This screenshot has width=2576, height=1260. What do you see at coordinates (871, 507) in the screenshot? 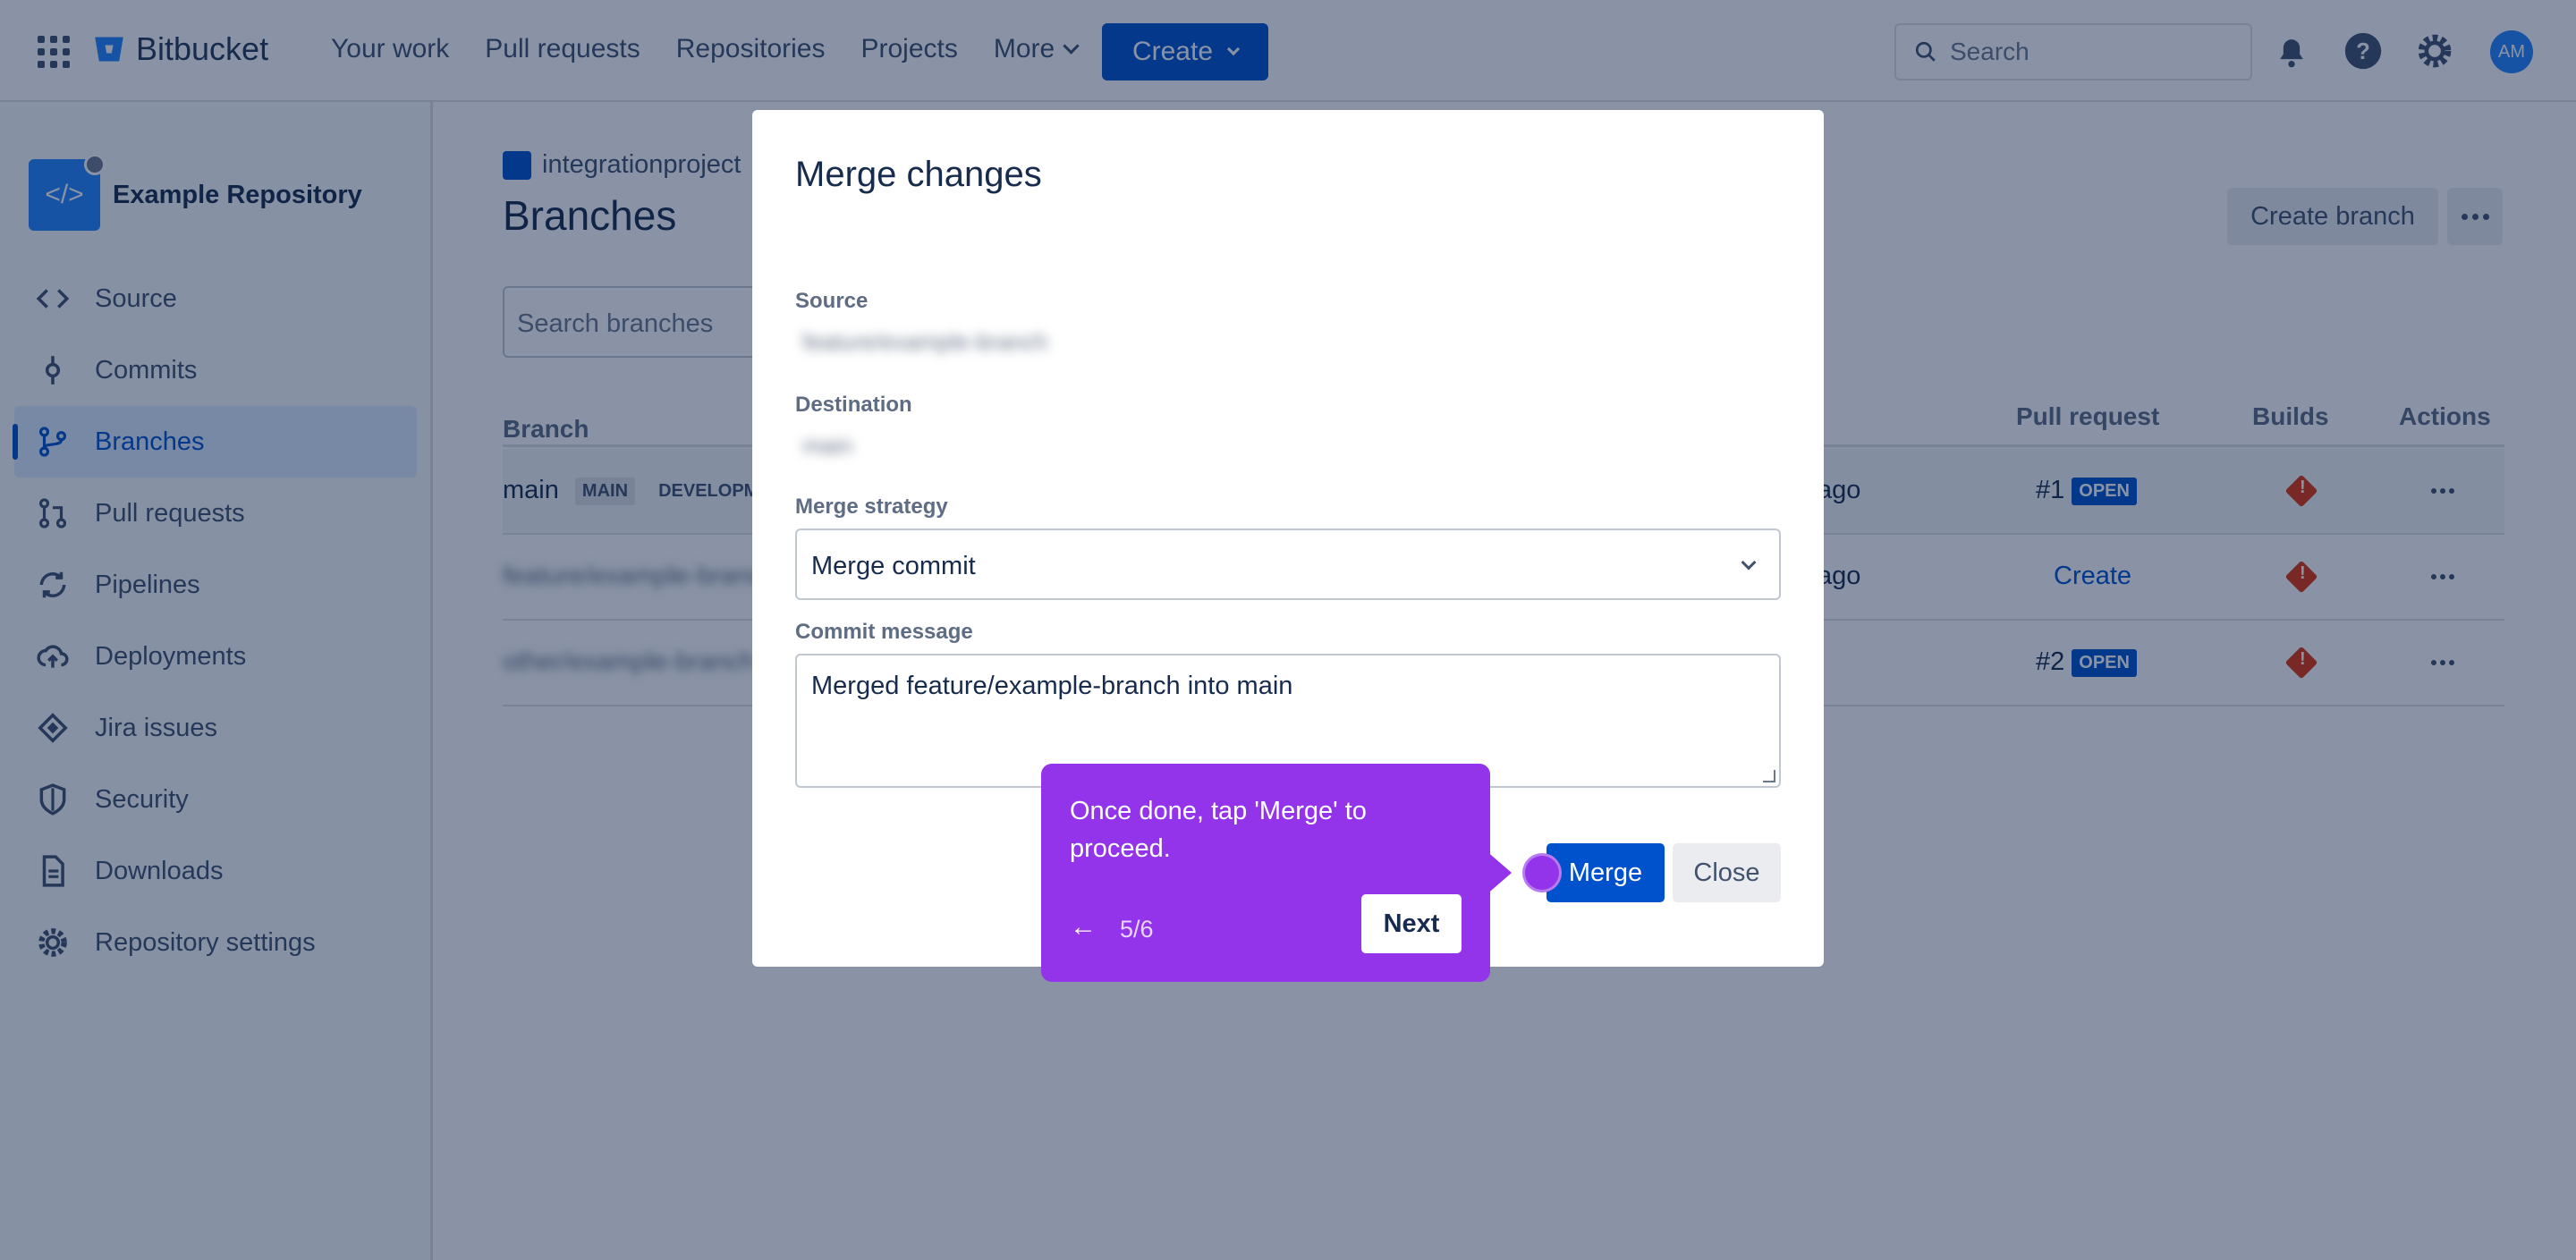
I see `merge-strategy-label: Merge strategy` at bounding box center [871, 507].